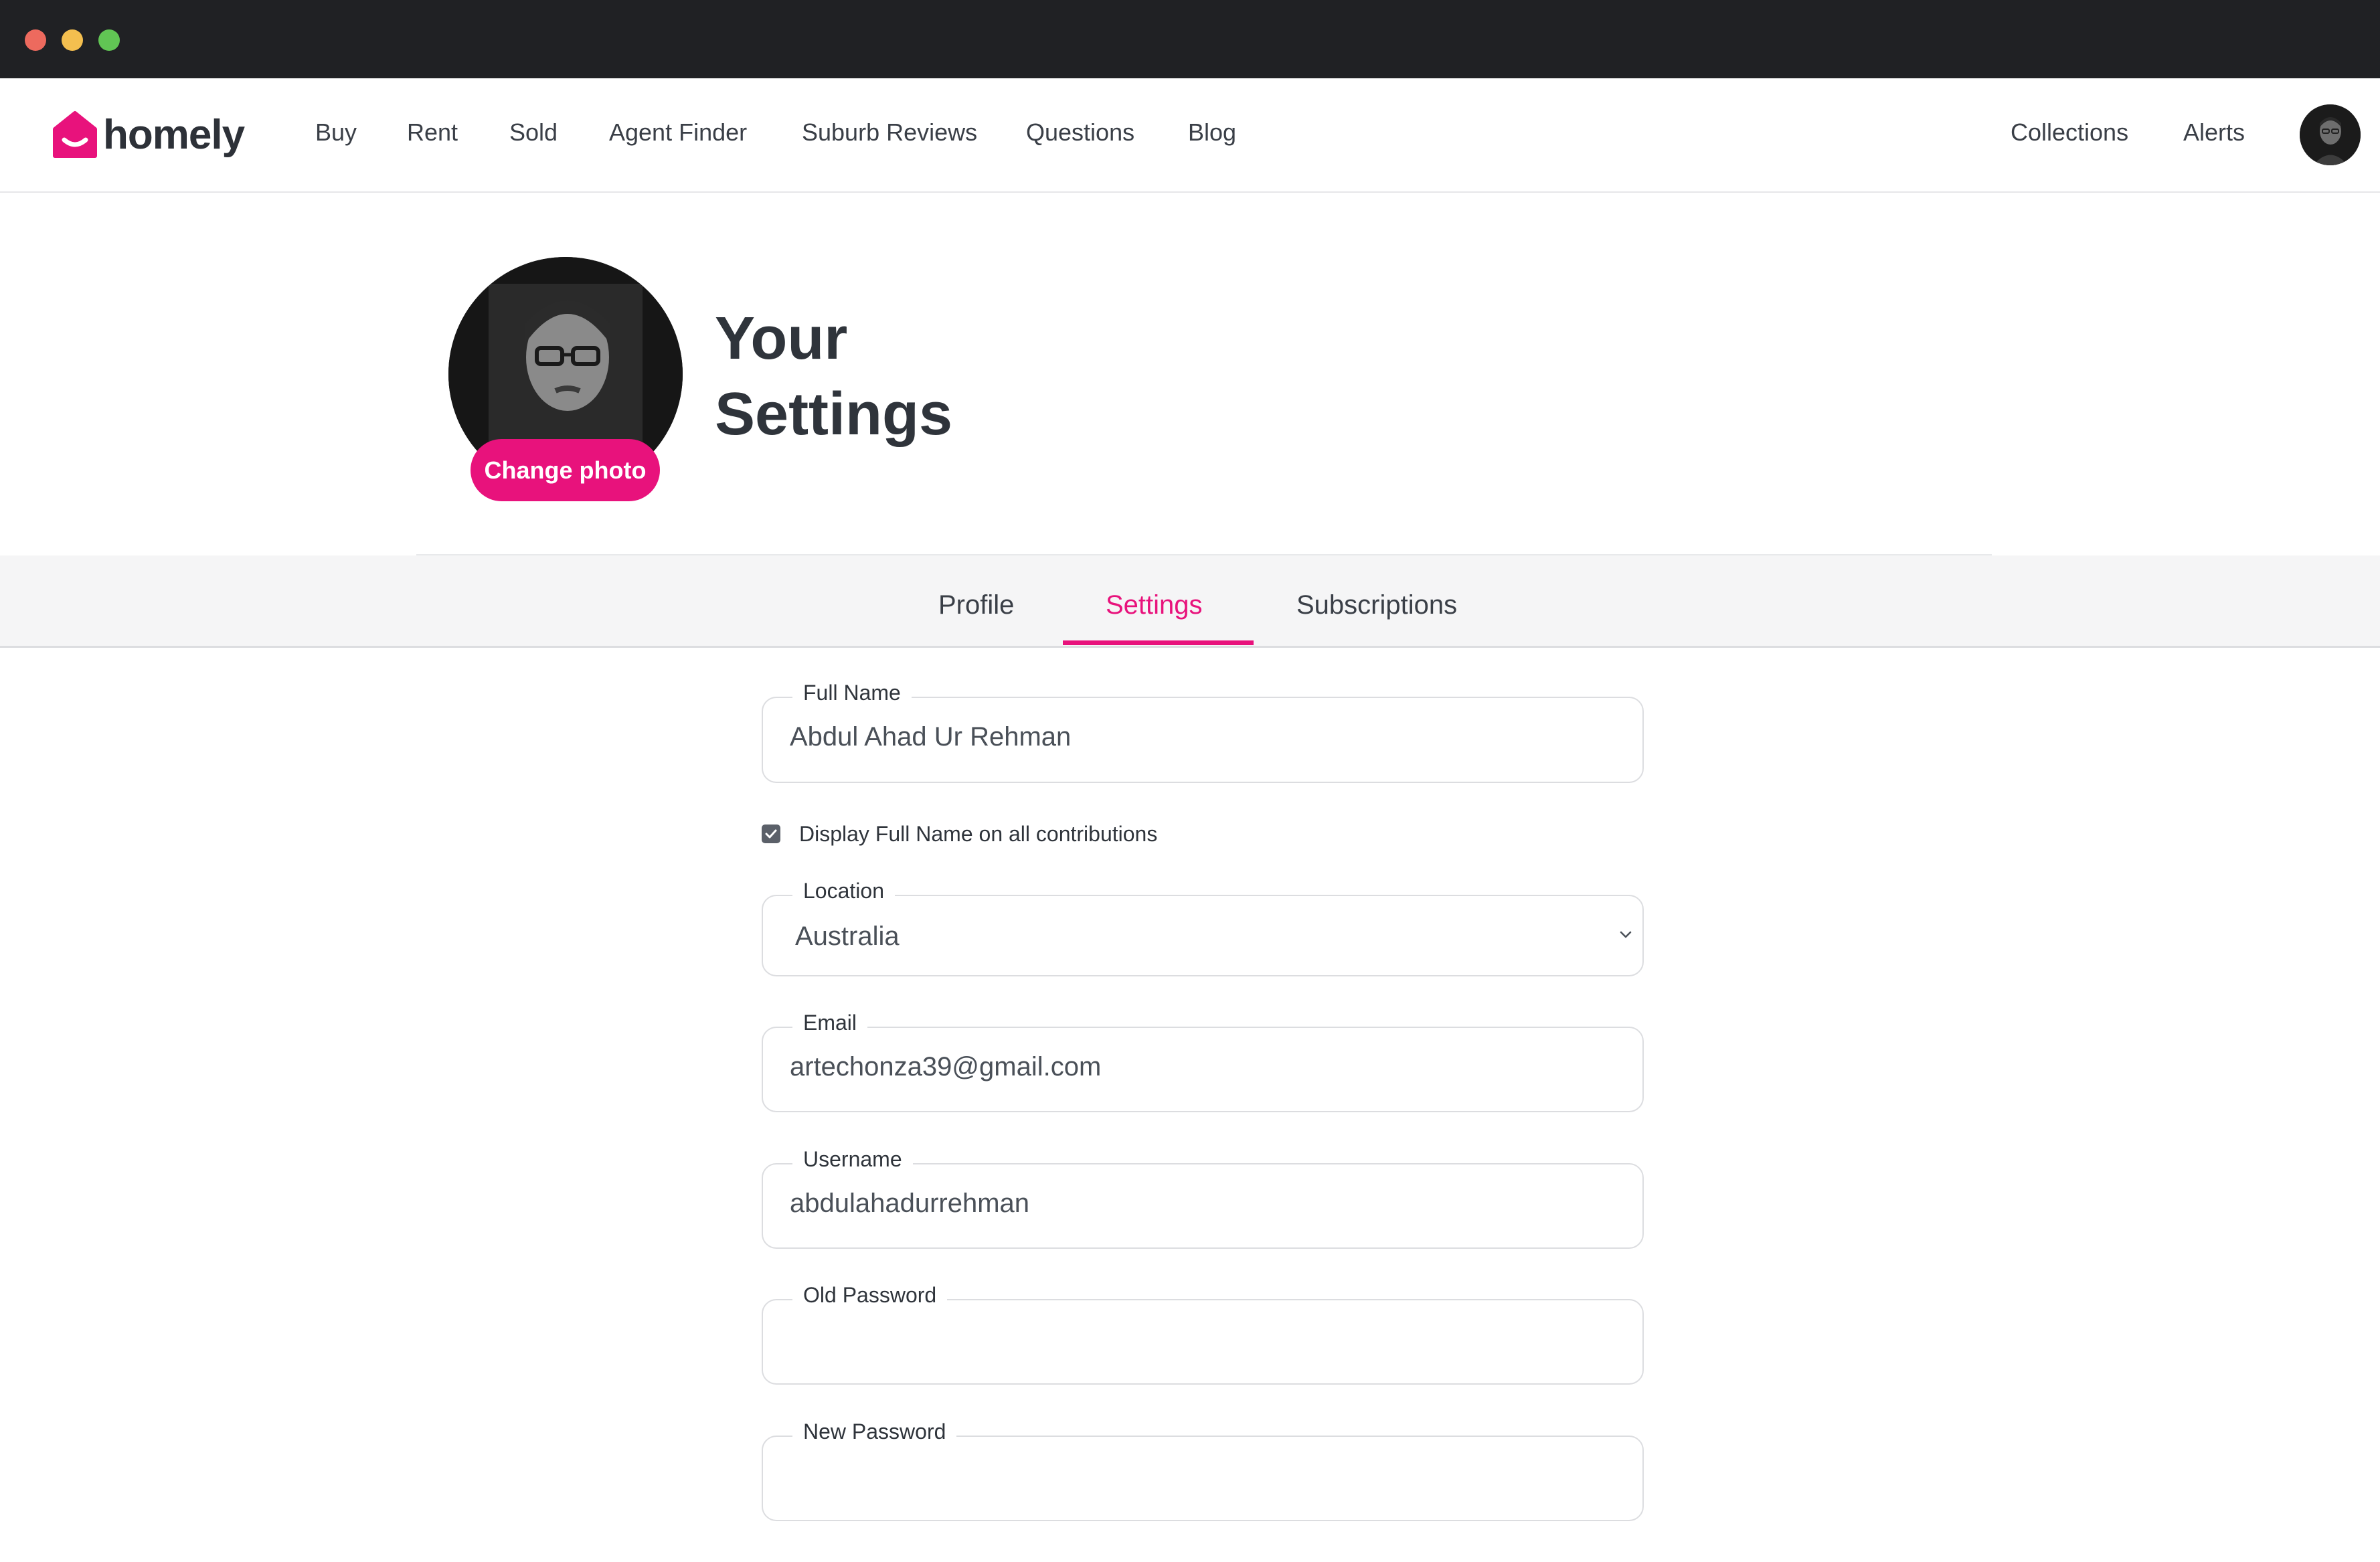 This screenshot has width=2380, height=1562. Describe the element at coordinates (843, 891) in the screenshot. I see `location-label: Location` at that location.